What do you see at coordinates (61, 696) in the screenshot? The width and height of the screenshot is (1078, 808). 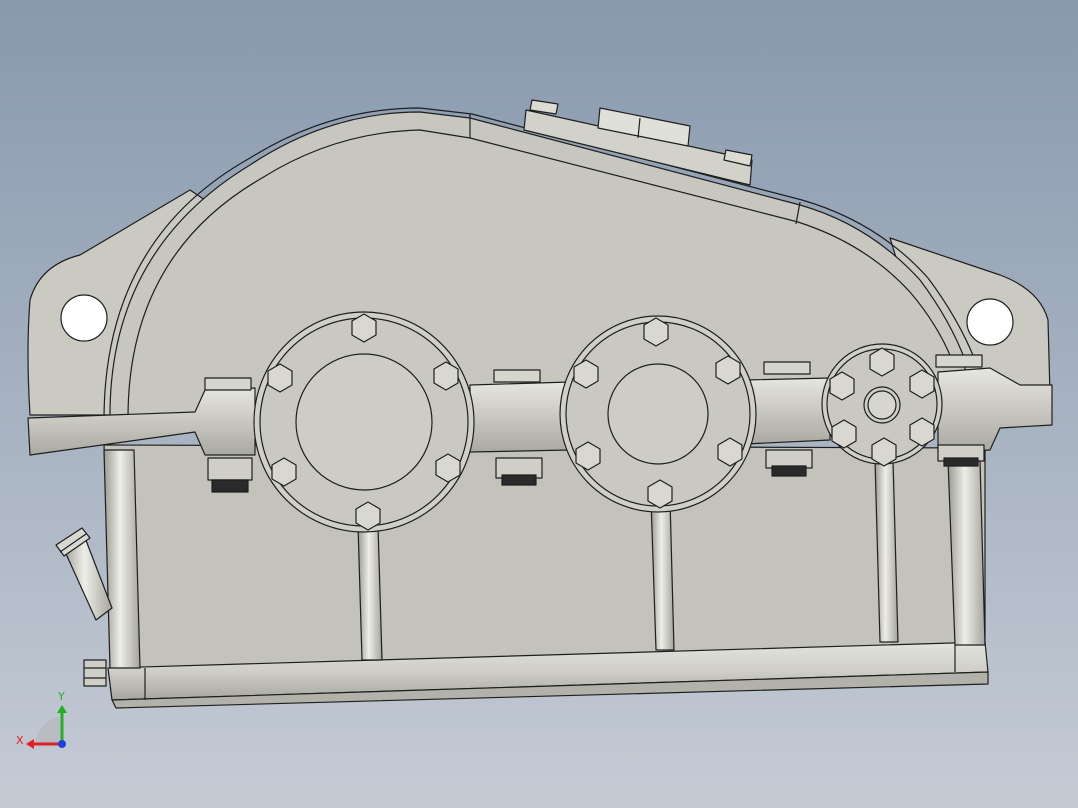 I see `triad-y-label: Y` at bounding box center [61, 696].